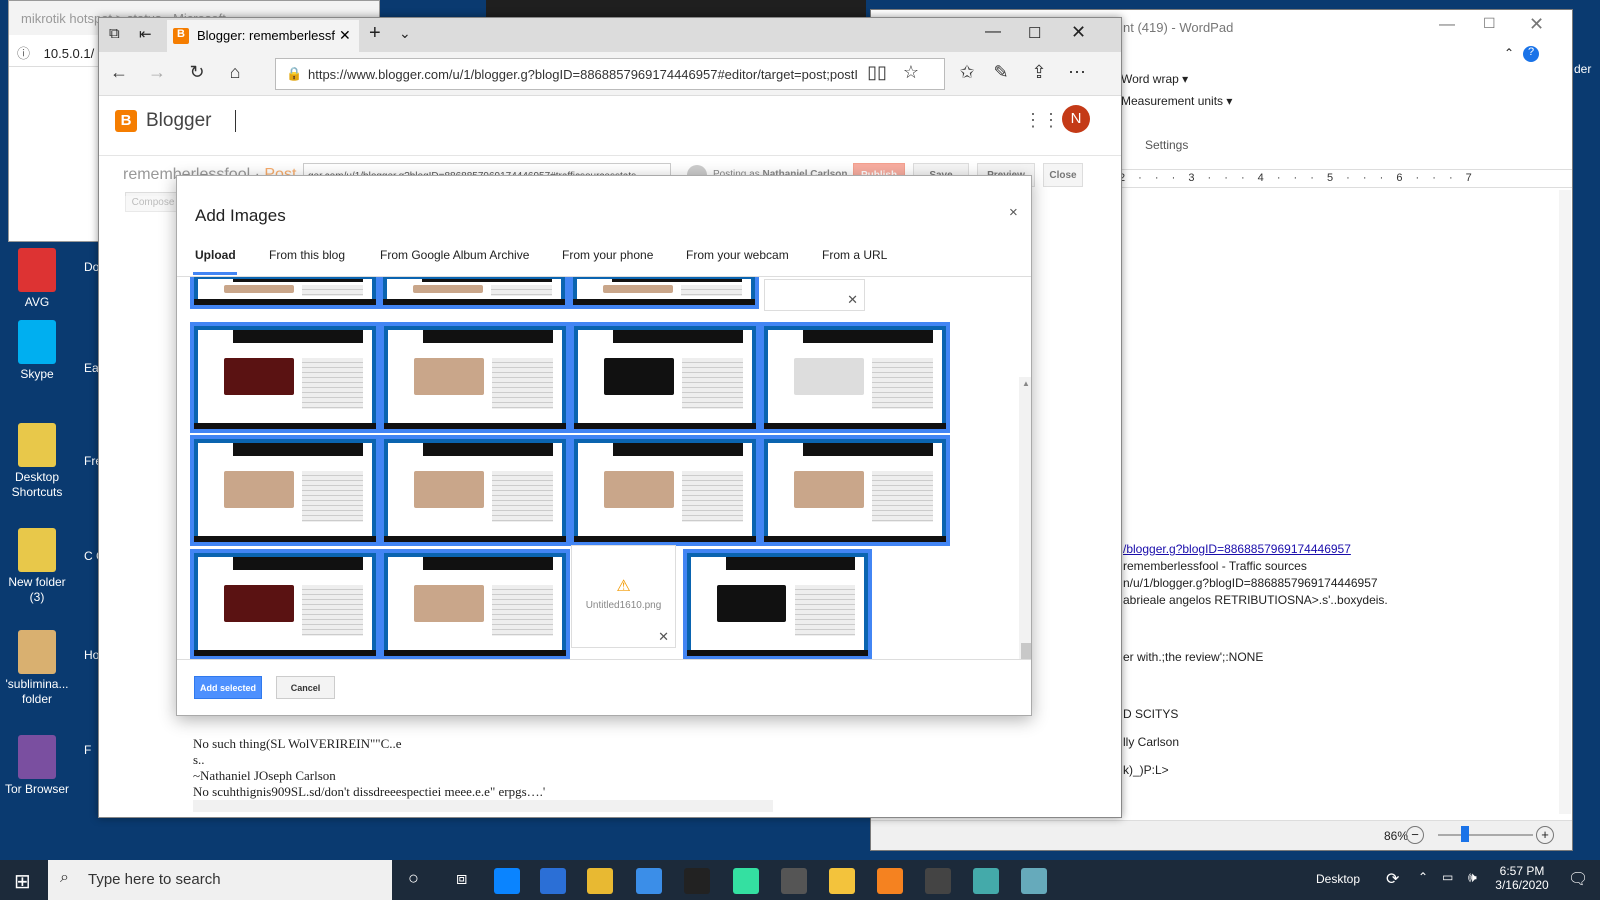  What do you see at coordinates (1392, 879) in the screenshot?
I see `network-tray-icon: ⟳` at bounding box center [1392, 879].